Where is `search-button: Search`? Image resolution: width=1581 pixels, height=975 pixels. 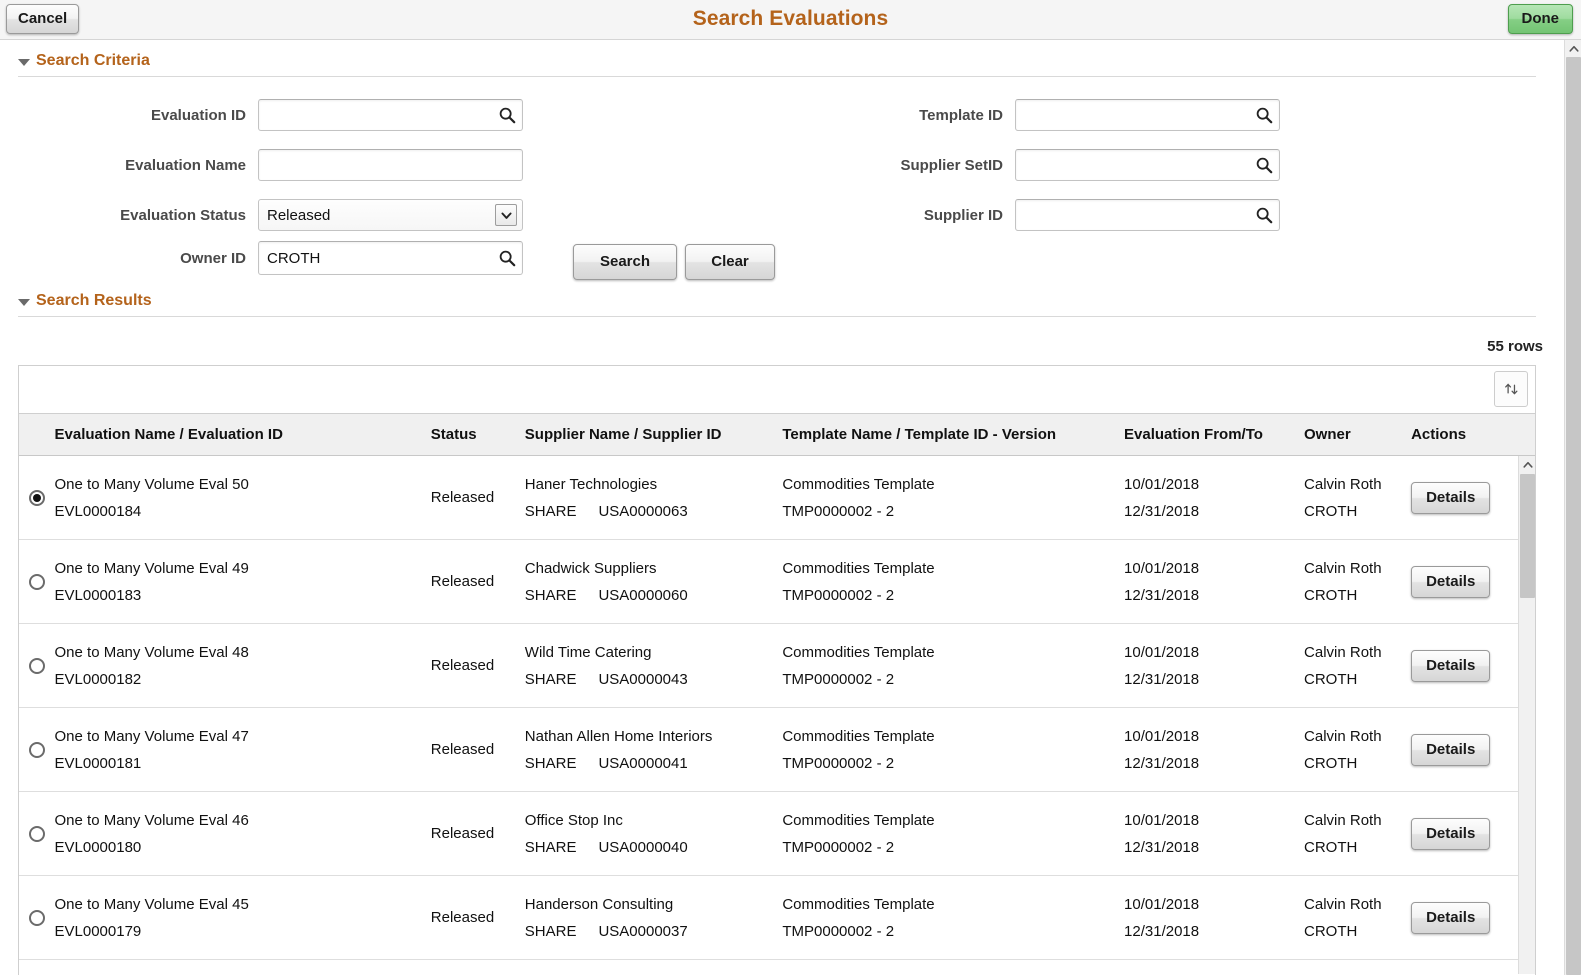
search-button: Search is located at coordinates (625, 262).